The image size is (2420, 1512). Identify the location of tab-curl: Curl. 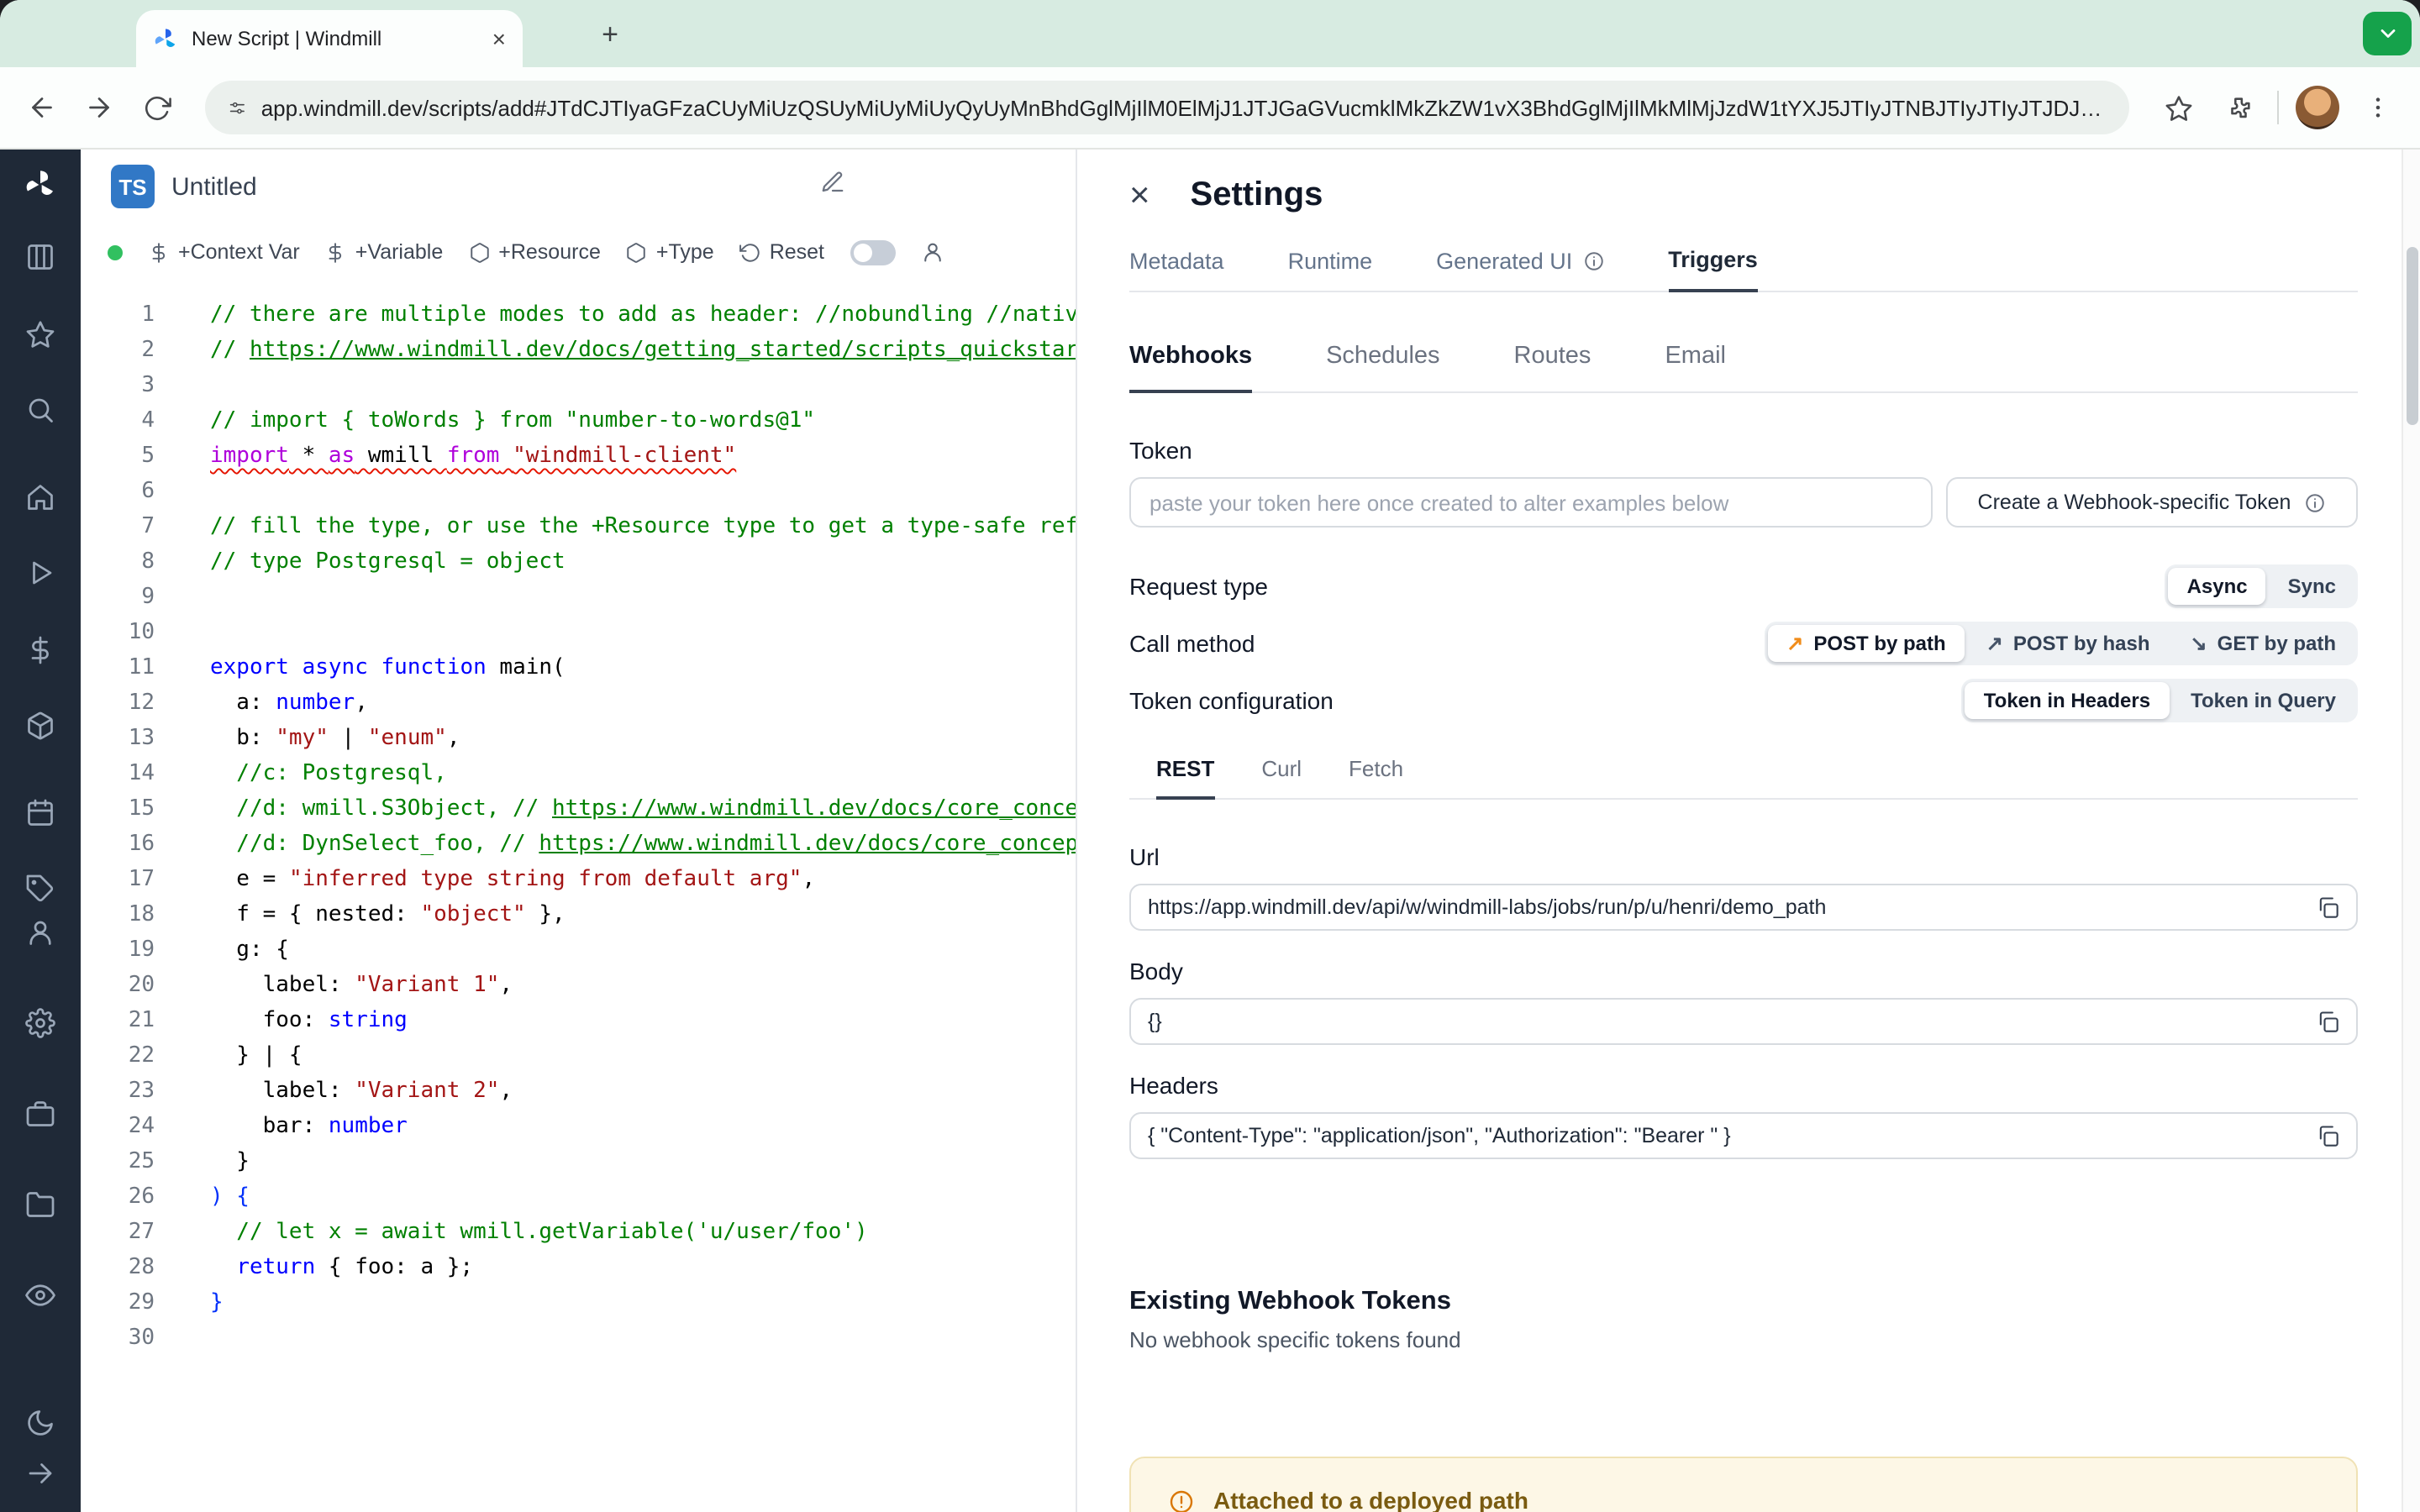
(1282, 777).